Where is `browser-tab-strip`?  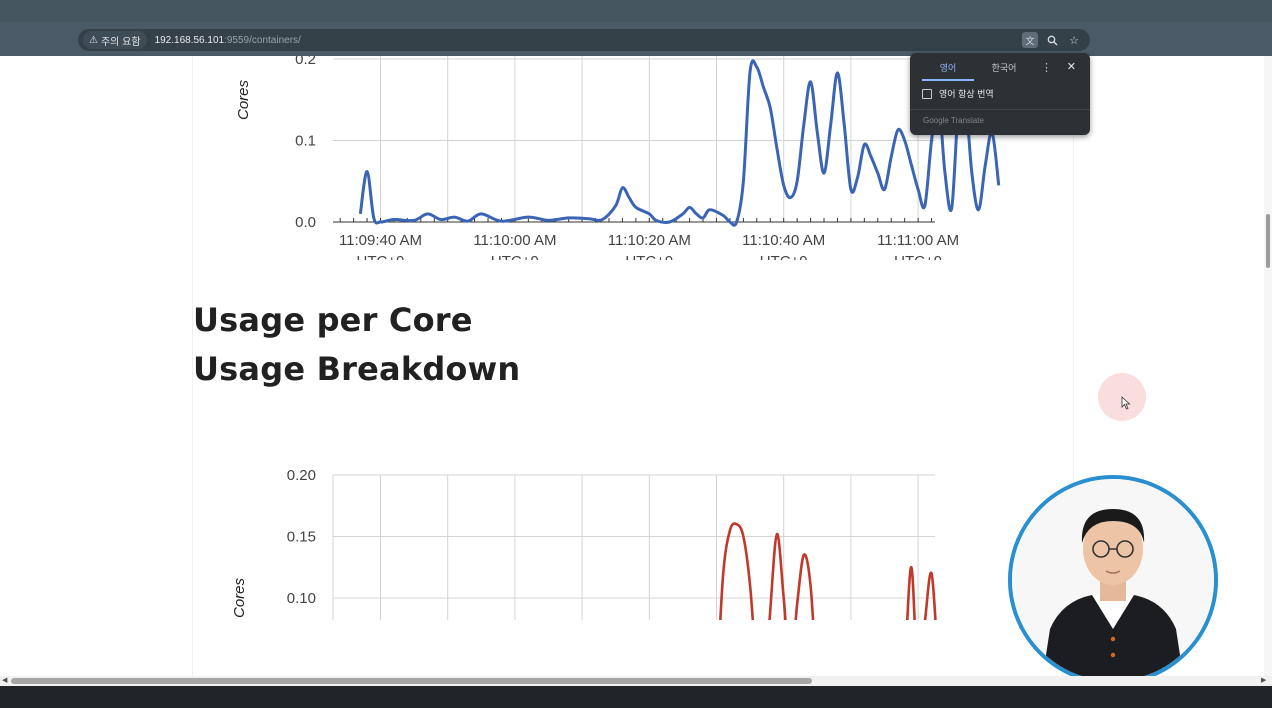
browser-tab-strip is located at coordinates (636, 11).